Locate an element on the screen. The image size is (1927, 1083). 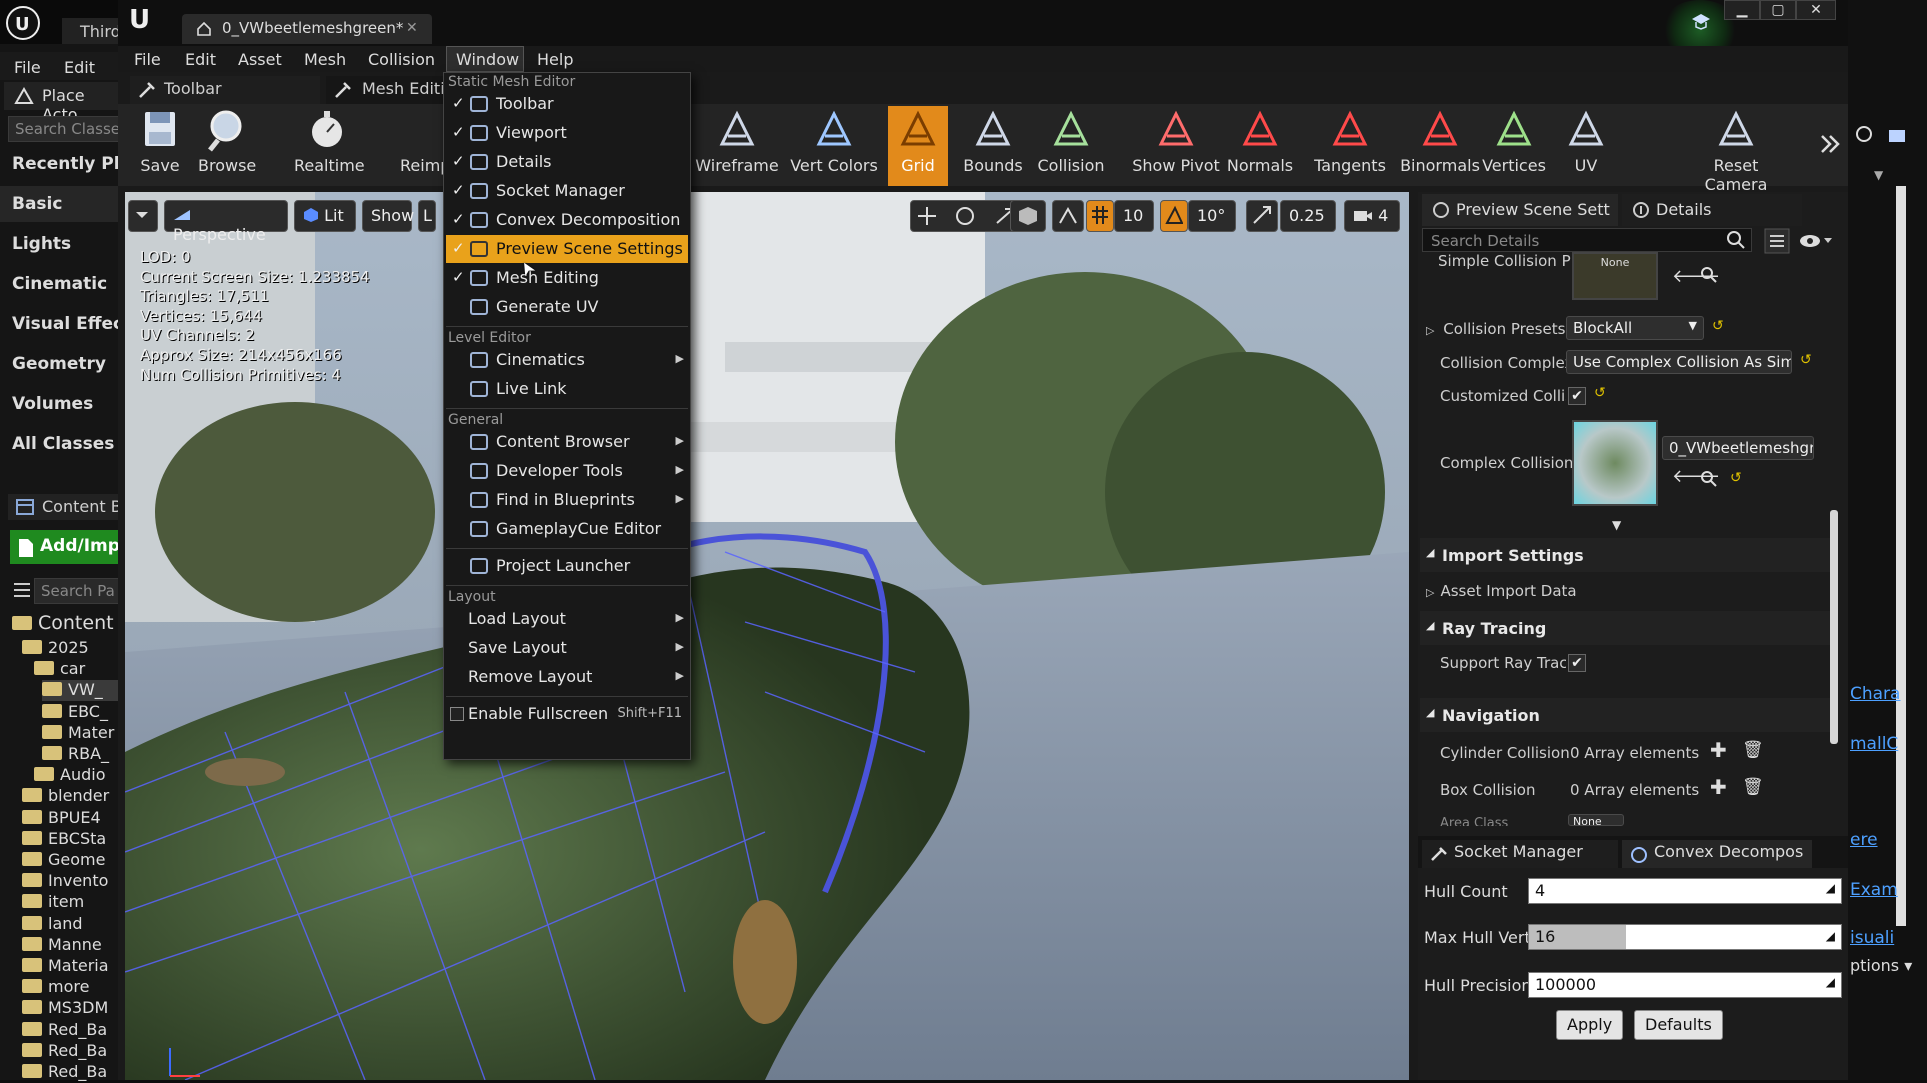
maximize-button: ▢ is located at coordinates (1778, 10).